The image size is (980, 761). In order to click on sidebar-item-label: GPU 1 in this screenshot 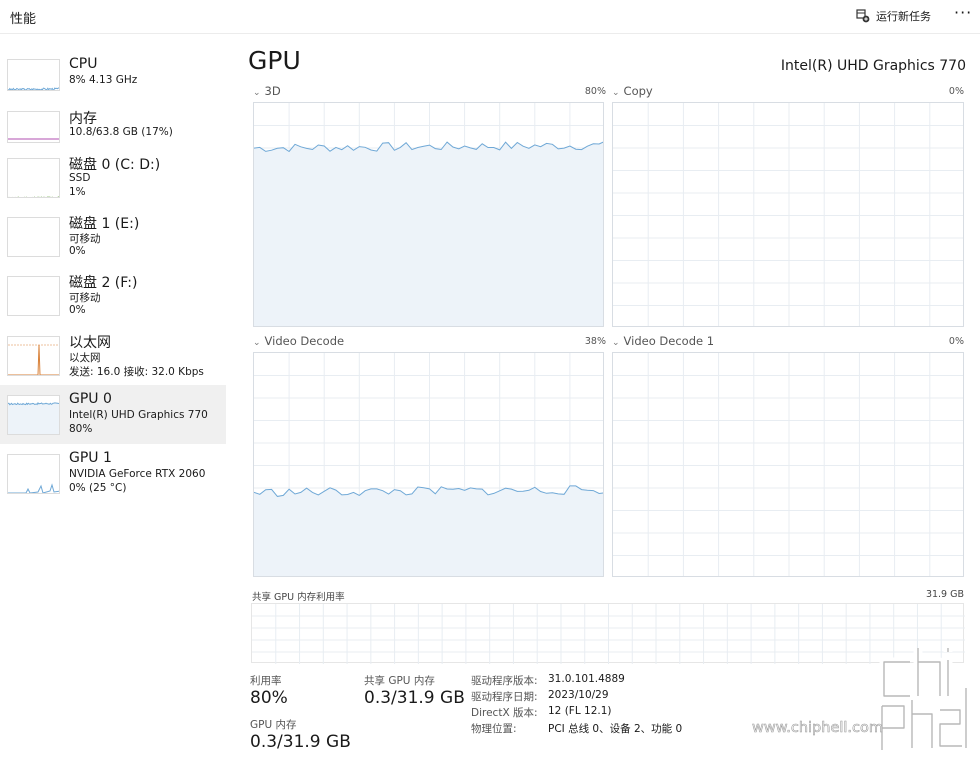, I will do `click(90, 458)`.